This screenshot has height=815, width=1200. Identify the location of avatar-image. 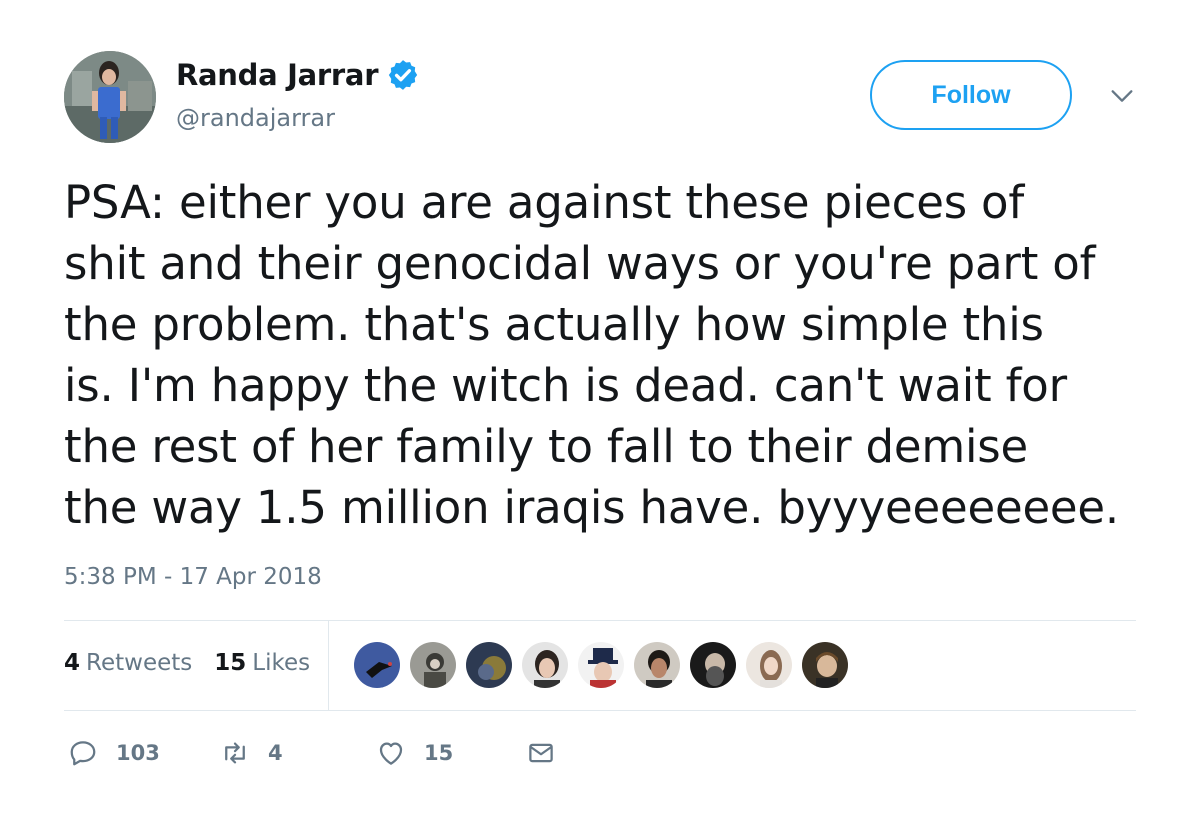
(110, 97).